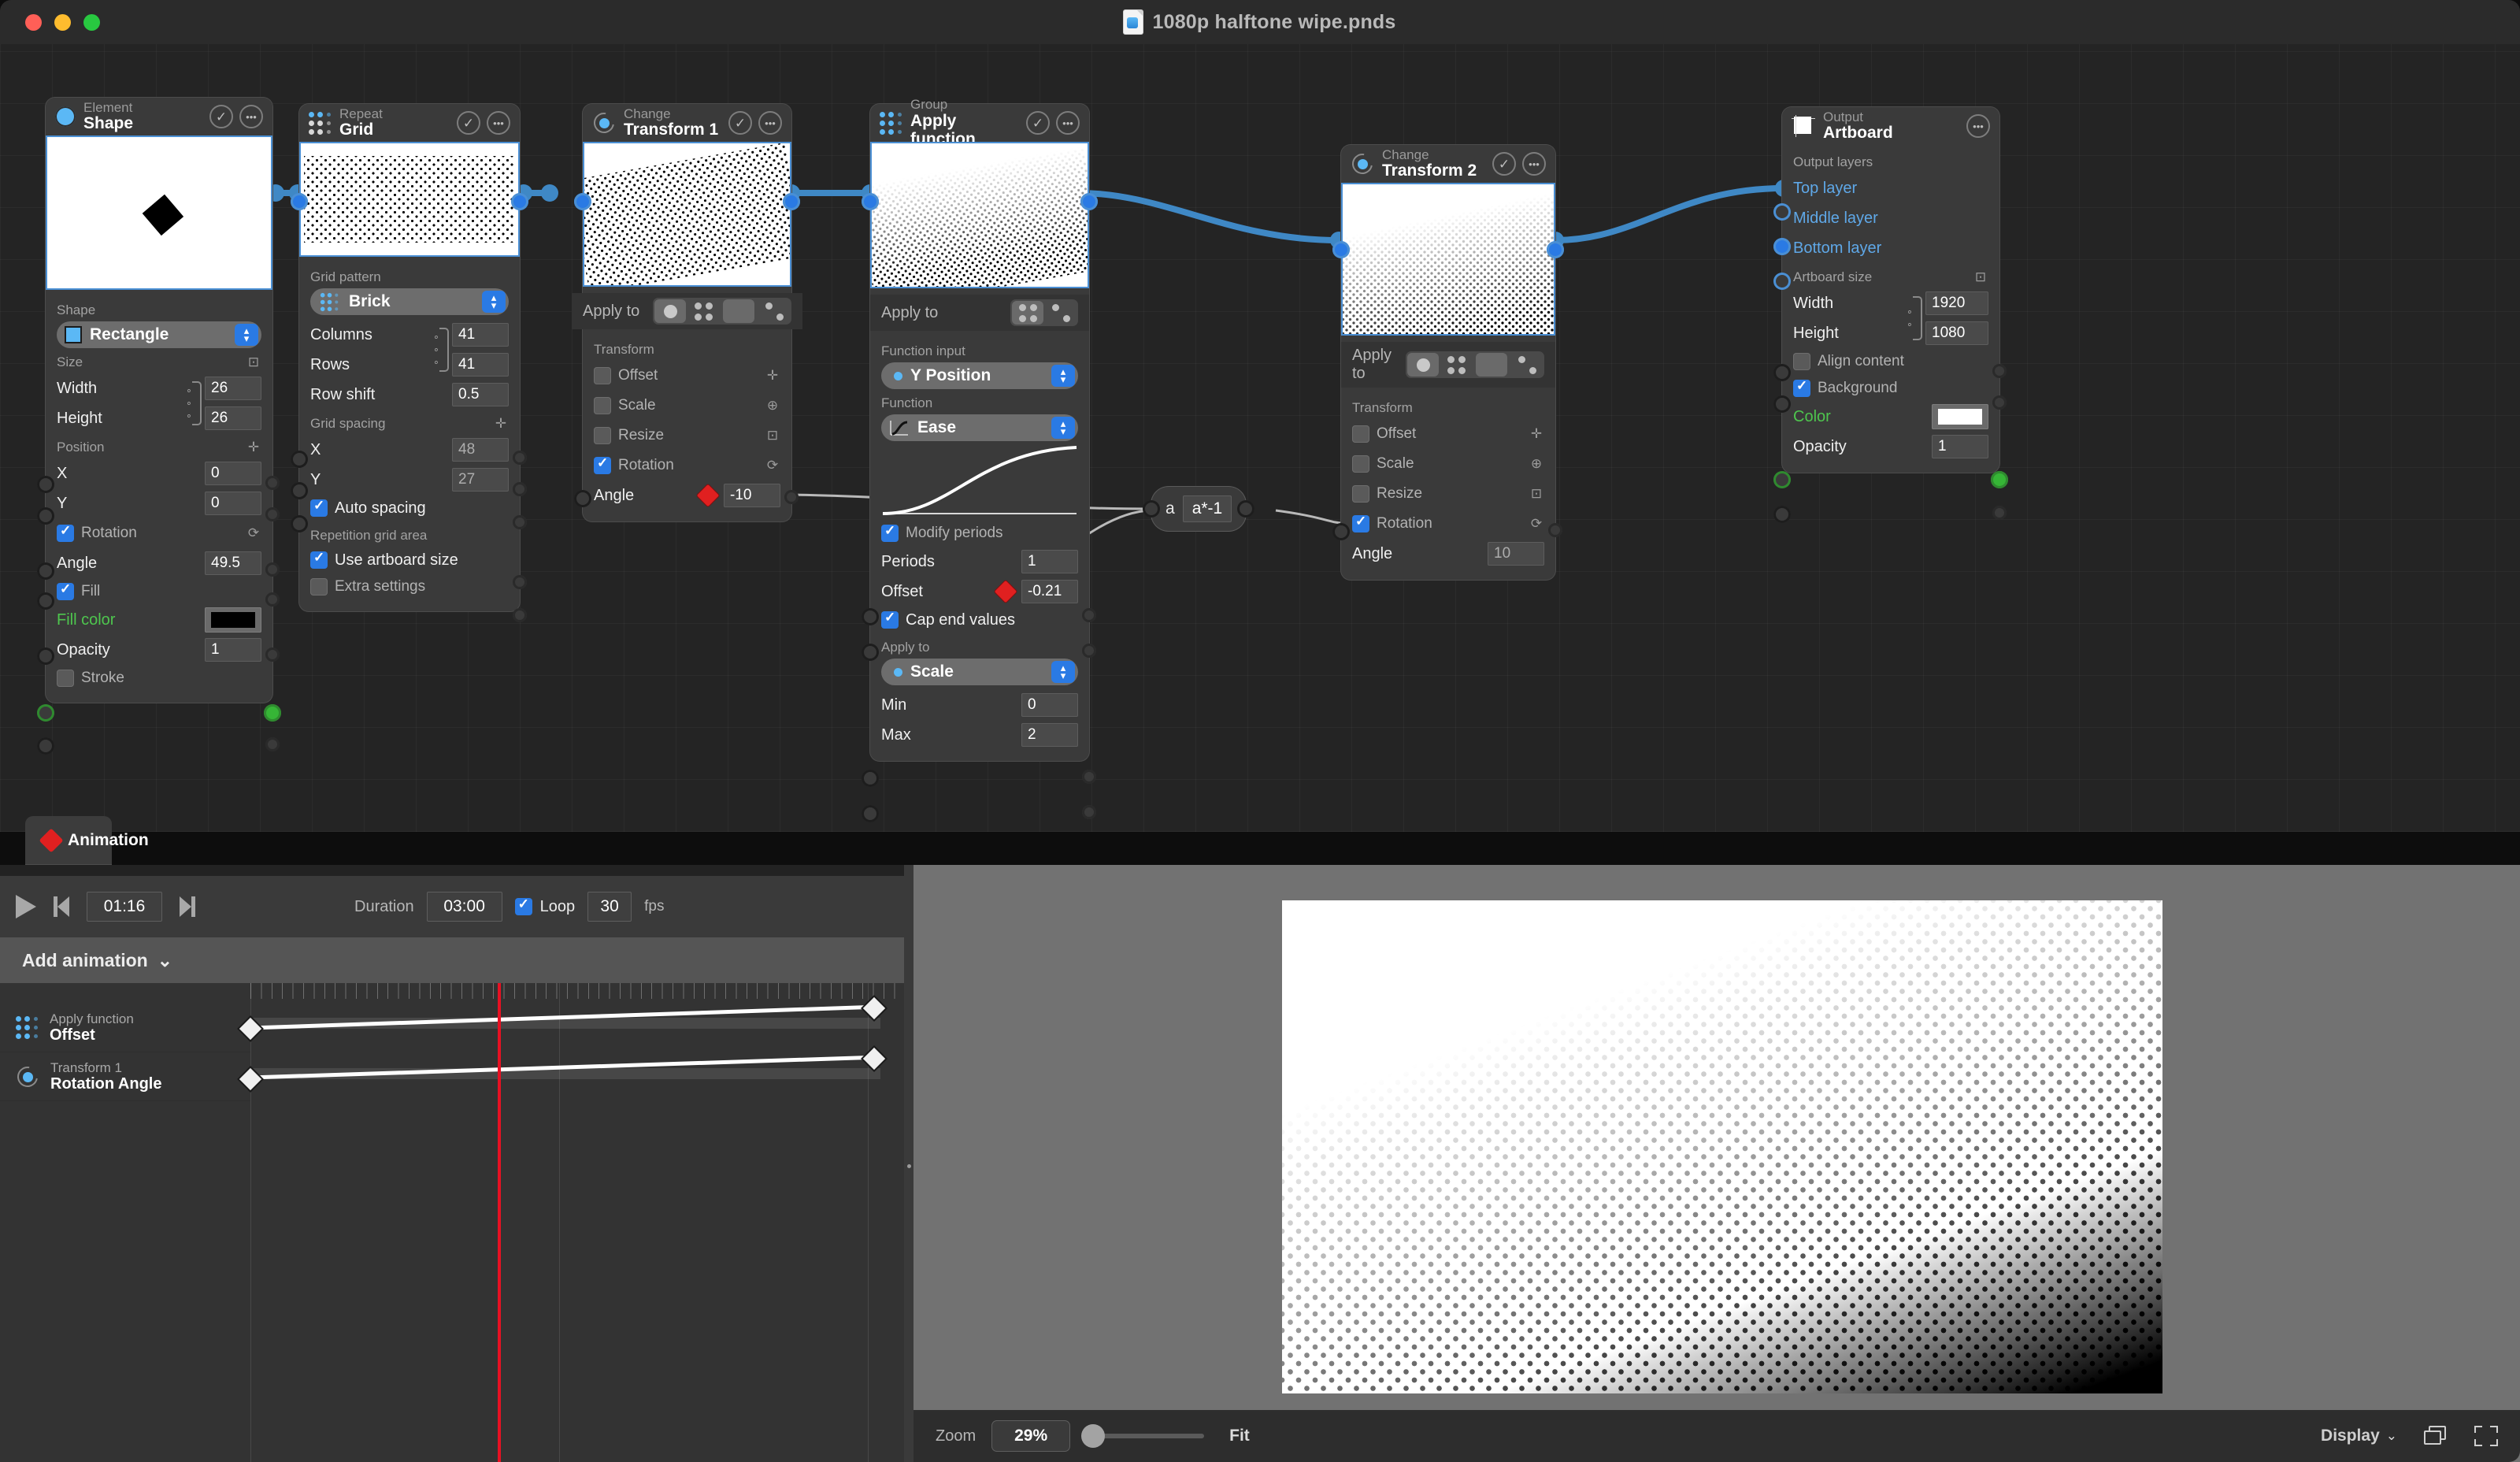 Image resolution: width=2520 pixels, height=1462 pixels. What do you see at coordinates (233, 473) in the screenshot?
I see `x-input: 0` at bounding box center [233, 473].